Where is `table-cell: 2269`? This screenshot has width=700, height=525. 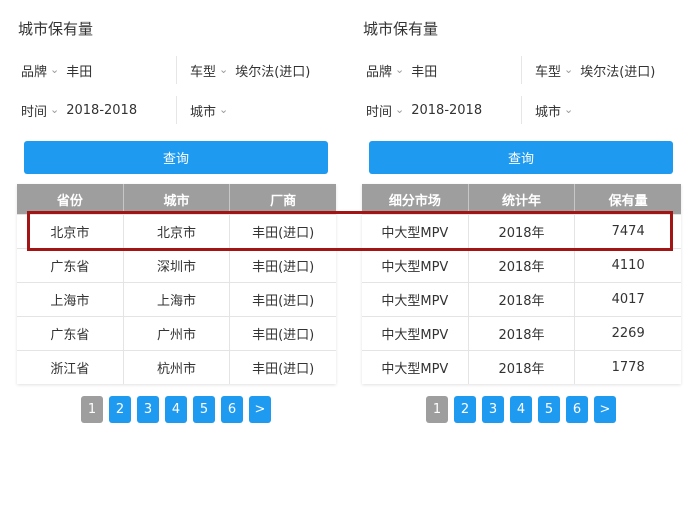 table-cell: 2269 is located at coordinates (628, 333).